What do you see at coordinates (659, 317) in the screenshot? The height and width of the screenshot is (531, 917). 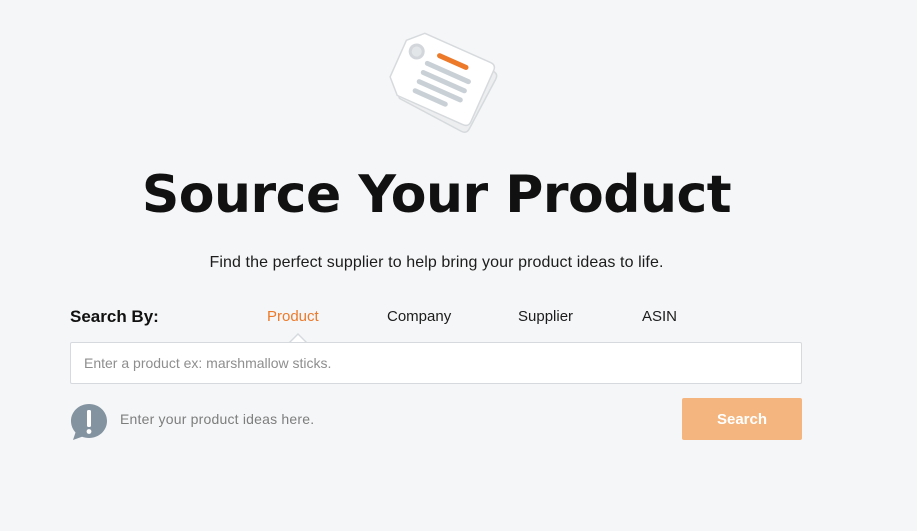 I see `tab-asin: ASIN` at bounding box center [659, 317].